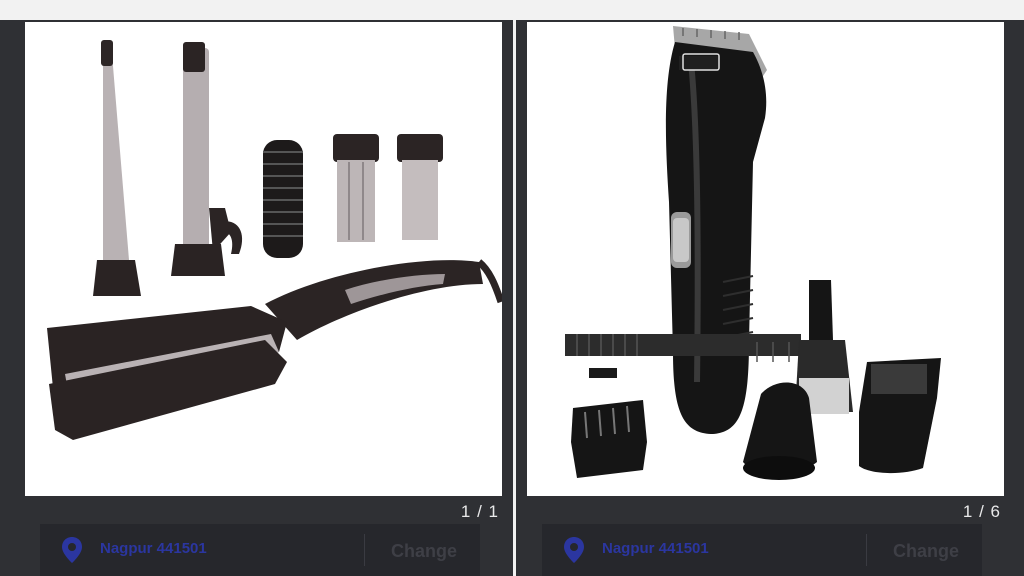  I want to click on image-counter: 1 / 6, so click(981, 511).